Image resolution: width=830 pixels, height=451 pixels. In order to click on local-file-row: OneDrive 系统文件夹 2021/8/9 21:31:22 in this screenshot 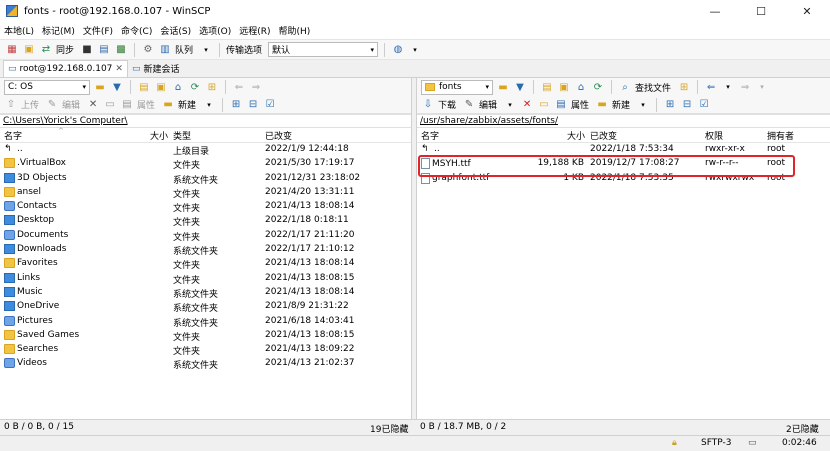, I will do `click(205, 307)`.